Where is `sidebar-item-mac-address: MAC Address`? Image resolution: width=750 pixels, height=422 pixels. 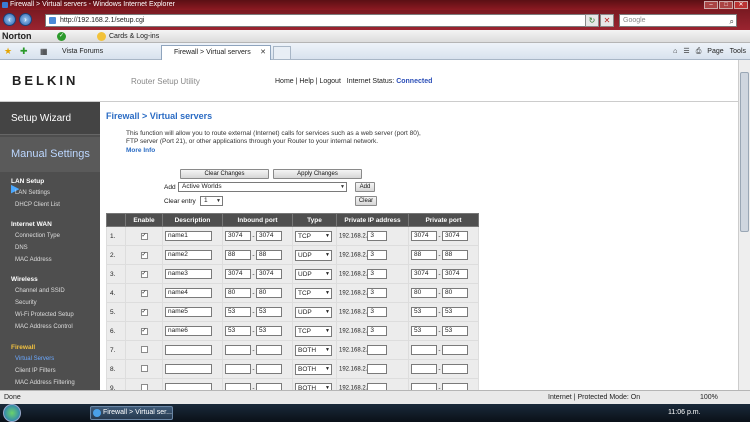 sidebar-item-mac-address: MAC Address is located at coordinates (33, 260).